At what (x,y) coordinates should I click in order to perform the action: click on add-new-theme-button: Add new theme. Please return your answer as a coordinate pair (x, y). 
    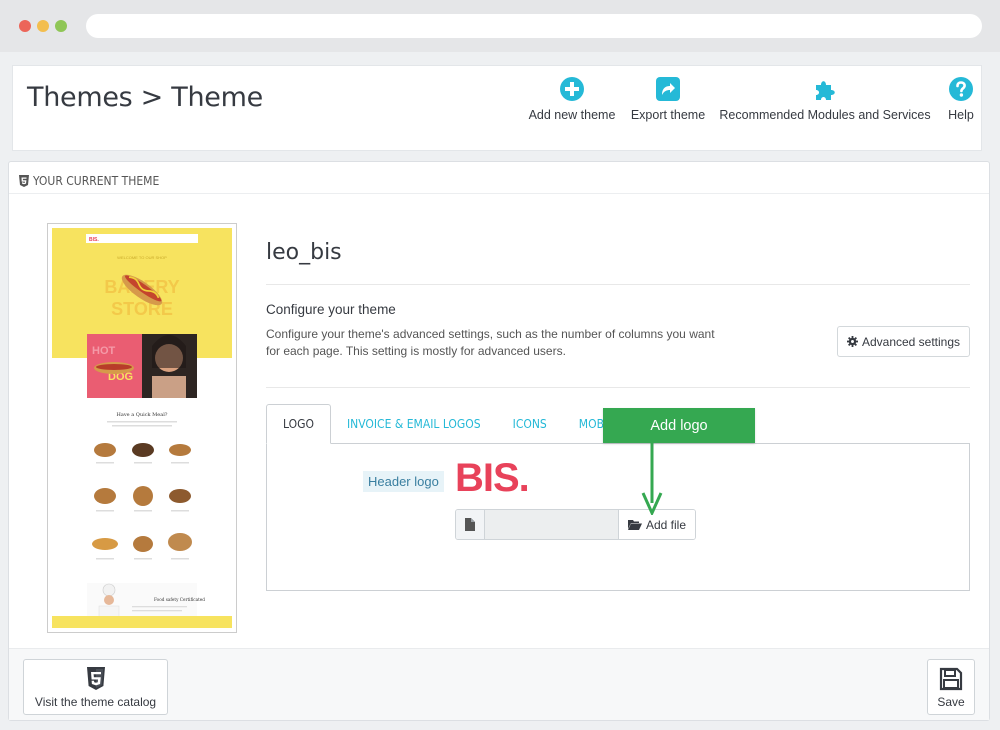
    Looking at the image, I should click on (572, 99).